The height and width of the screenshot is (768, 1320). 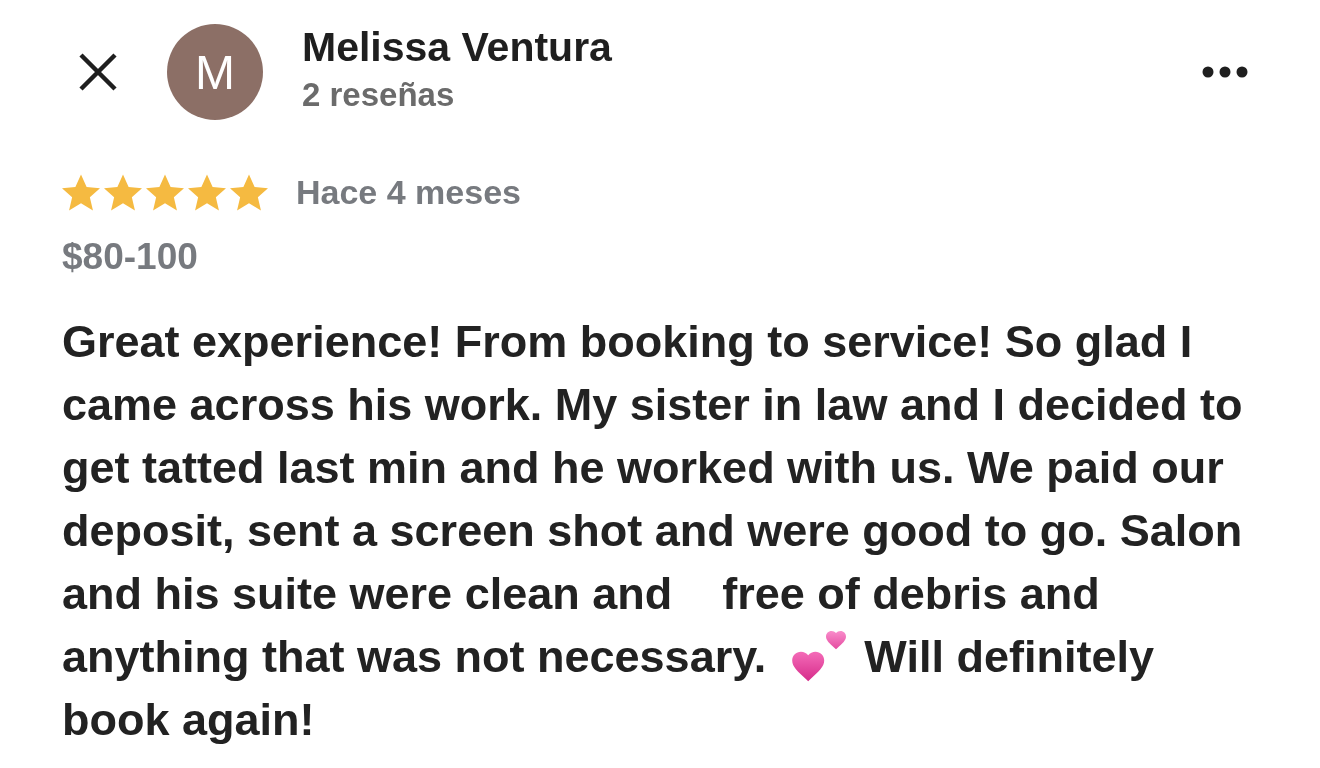 What do you see at coordinates (215, 72) in the screenshot?
I see `avatar: M` at bounding box center [215, 72].